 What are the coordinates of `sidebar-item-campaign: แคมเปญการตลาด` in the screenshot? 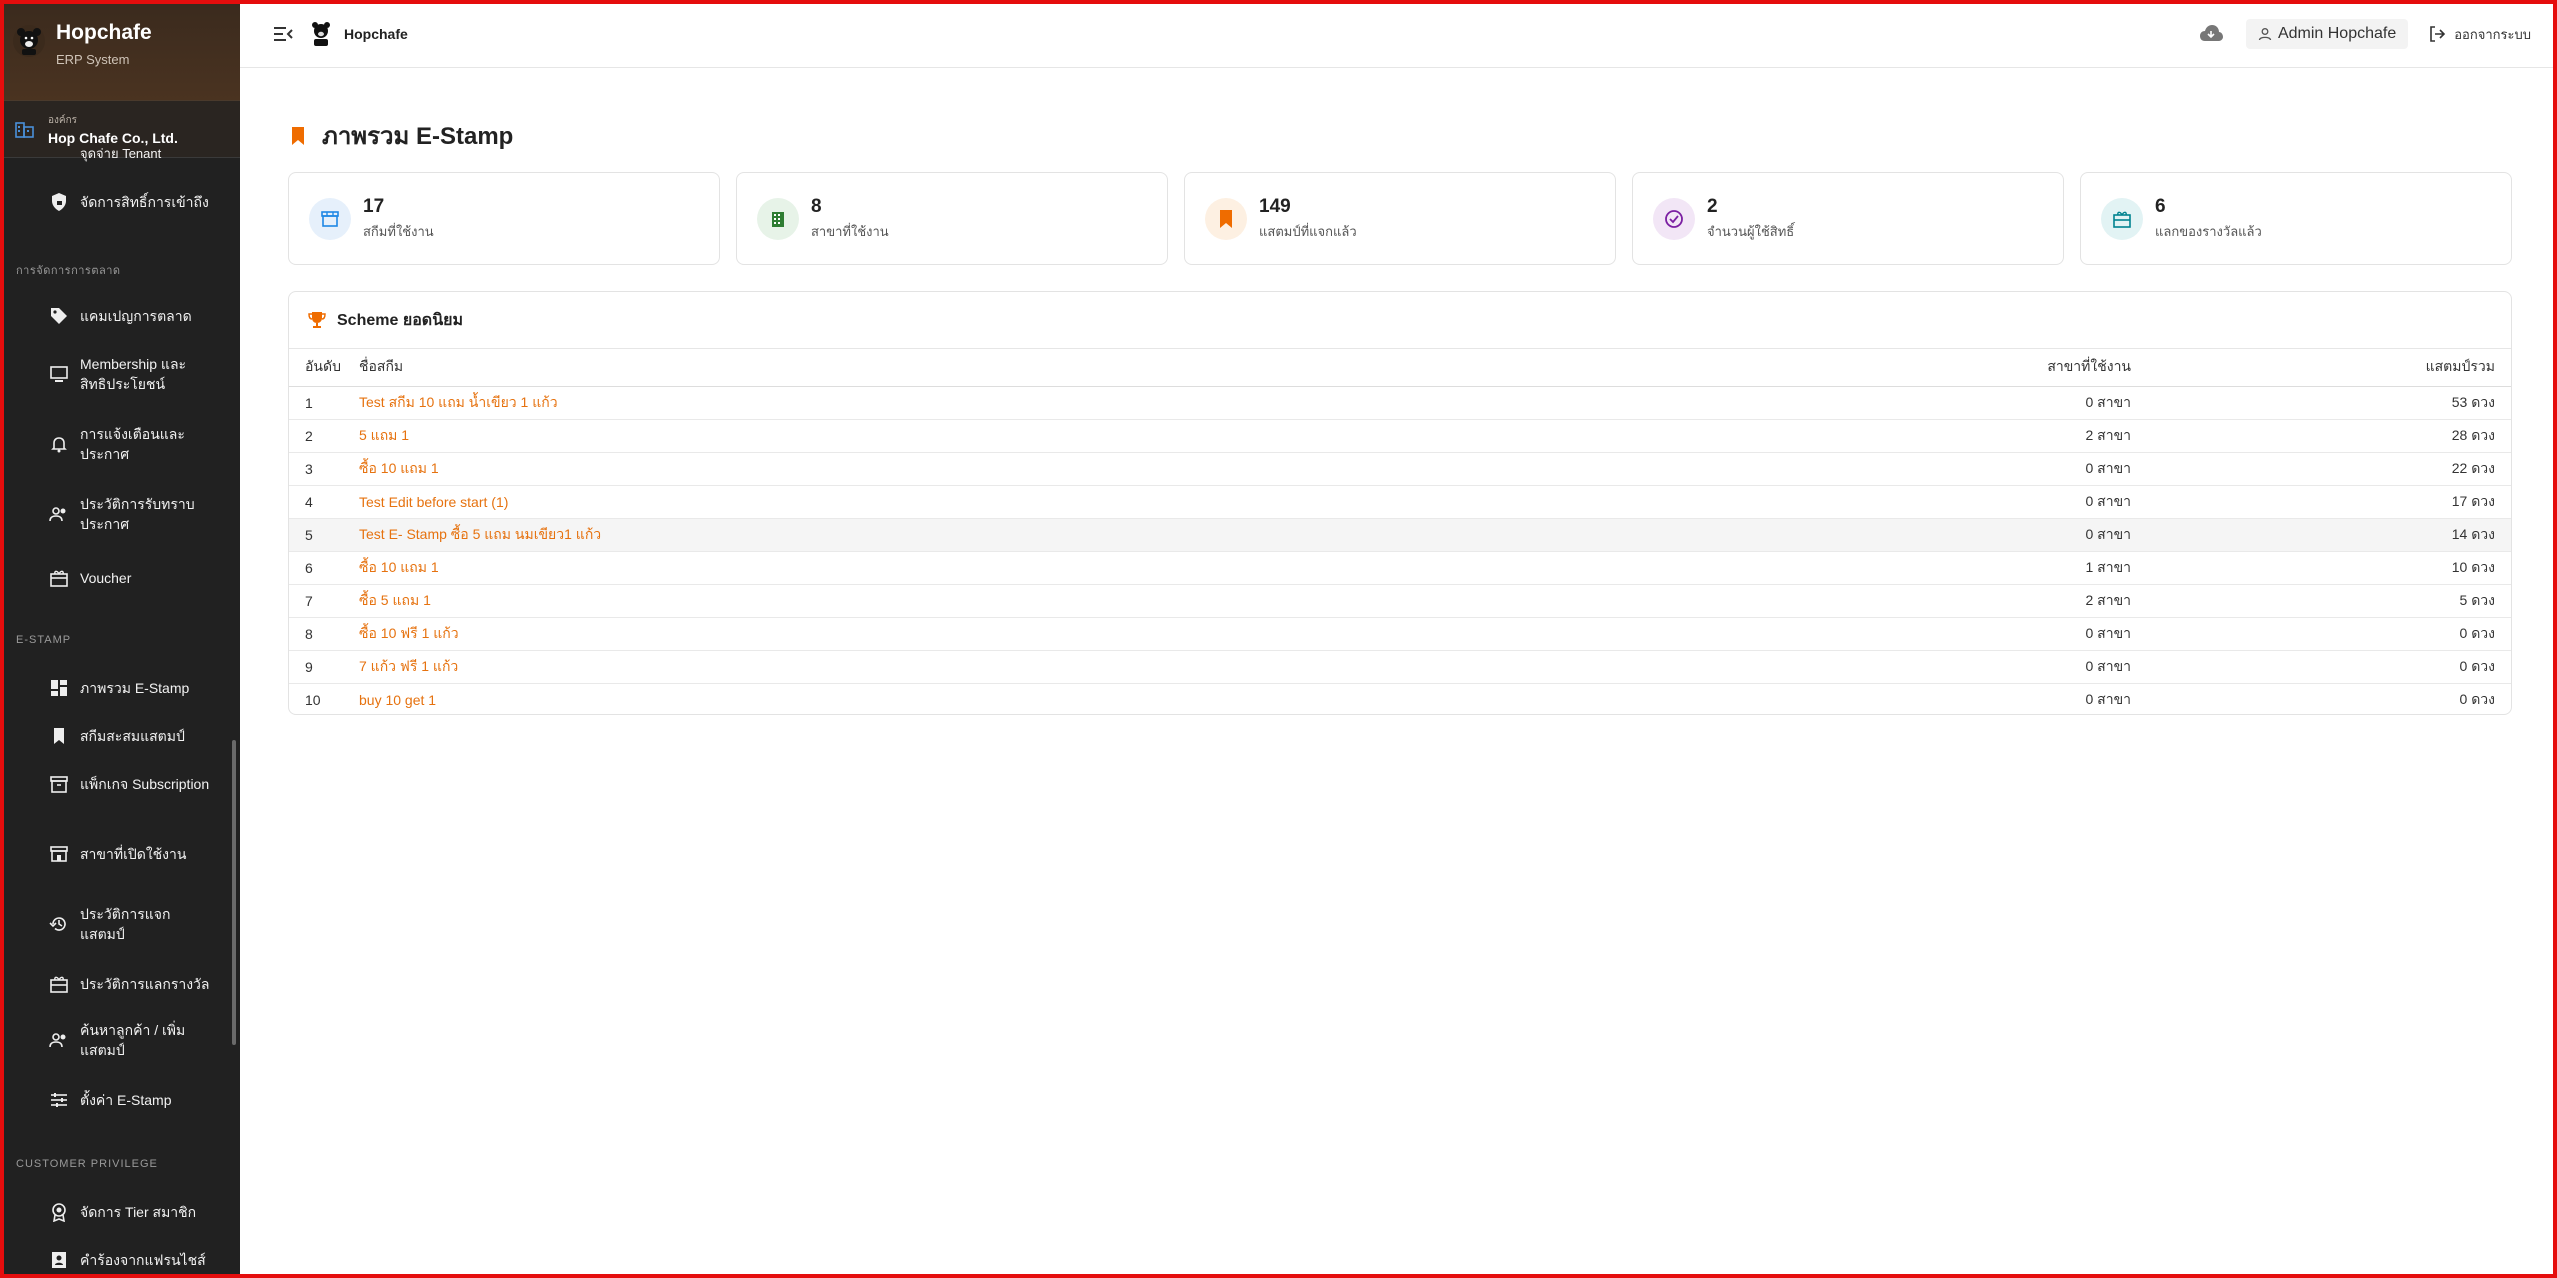 It's located at (105, 316).